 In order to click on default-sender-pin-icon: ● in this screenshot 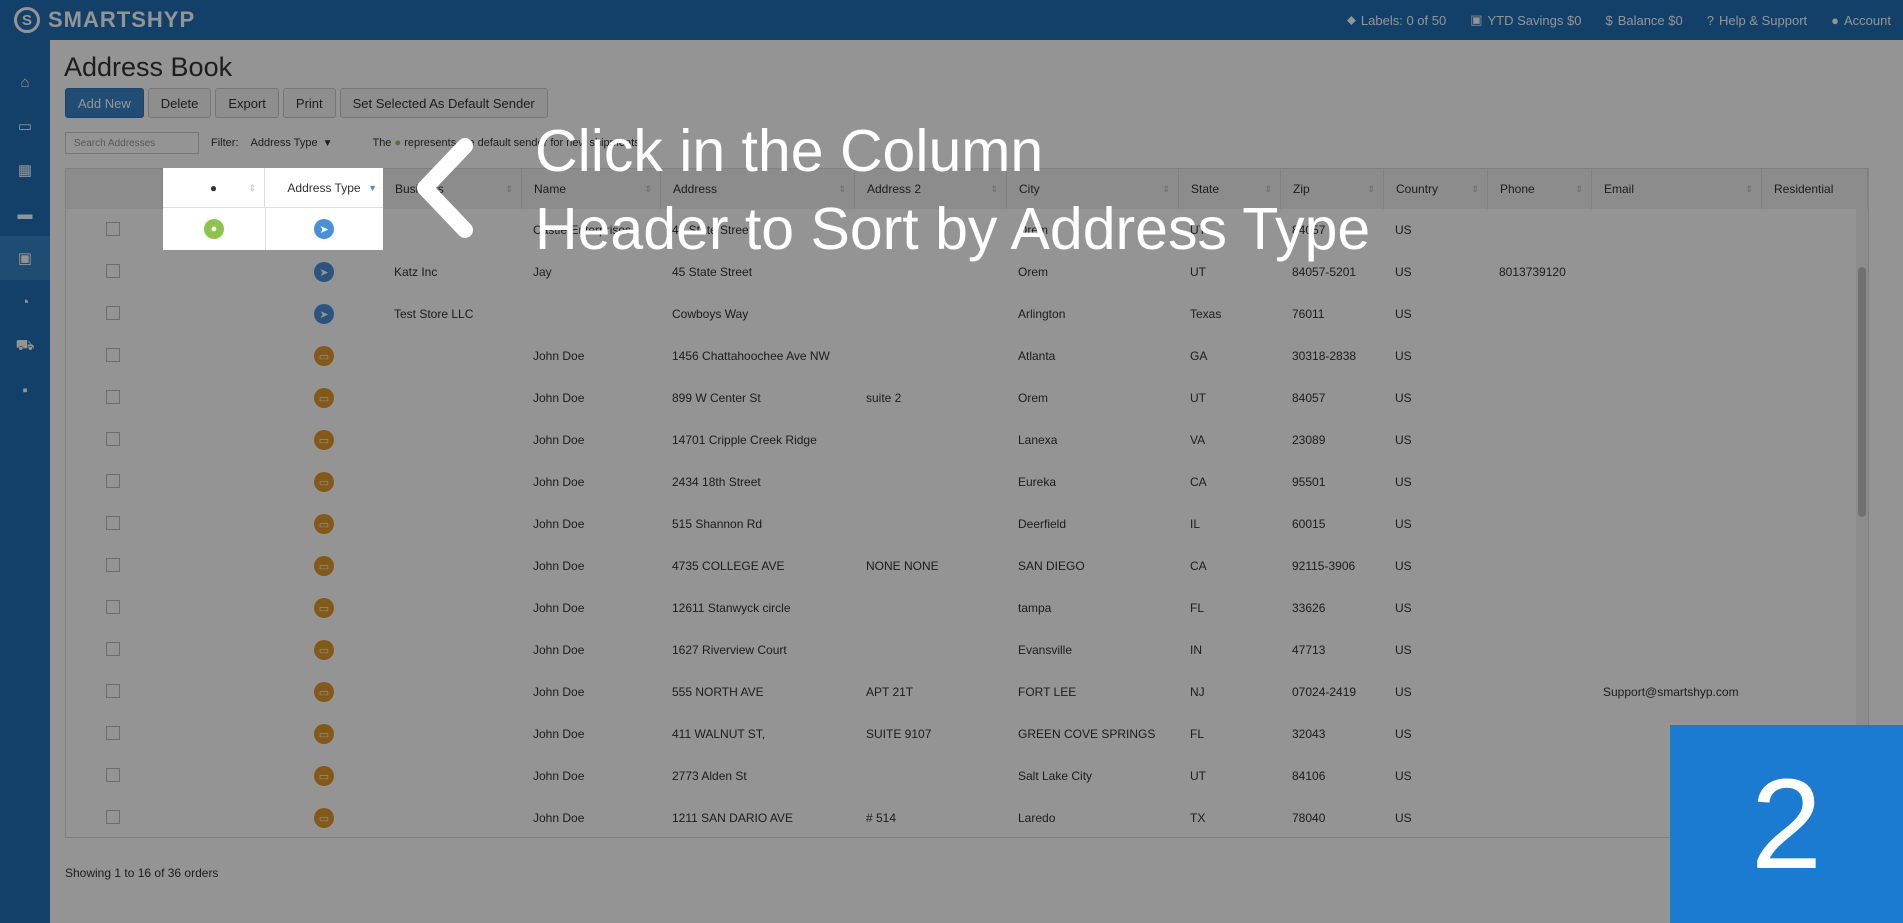, I will do `click(214, 229)`.